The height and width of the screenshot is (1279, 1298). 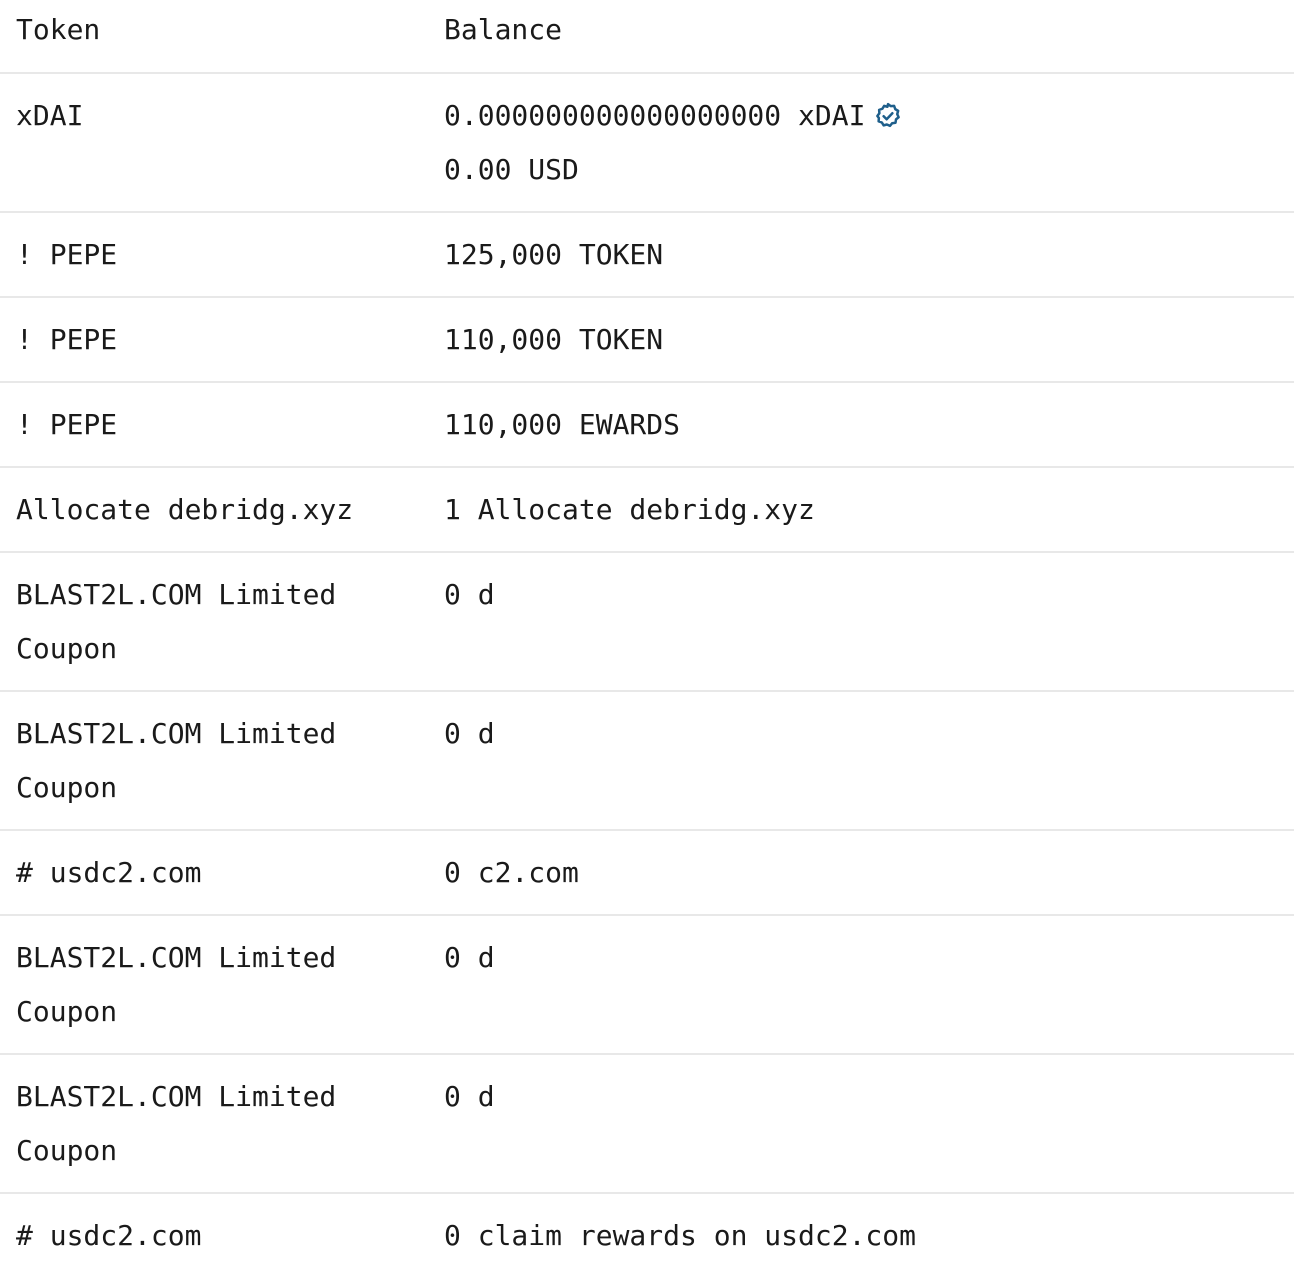 I want to click on column-header-balance: Balance, so click(x=503, y=29).